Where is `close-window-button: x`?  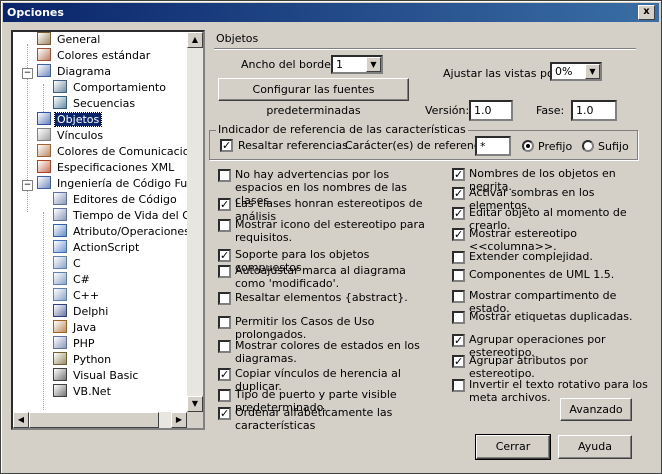
close-window-button: x is located at coordinates (646, 12).